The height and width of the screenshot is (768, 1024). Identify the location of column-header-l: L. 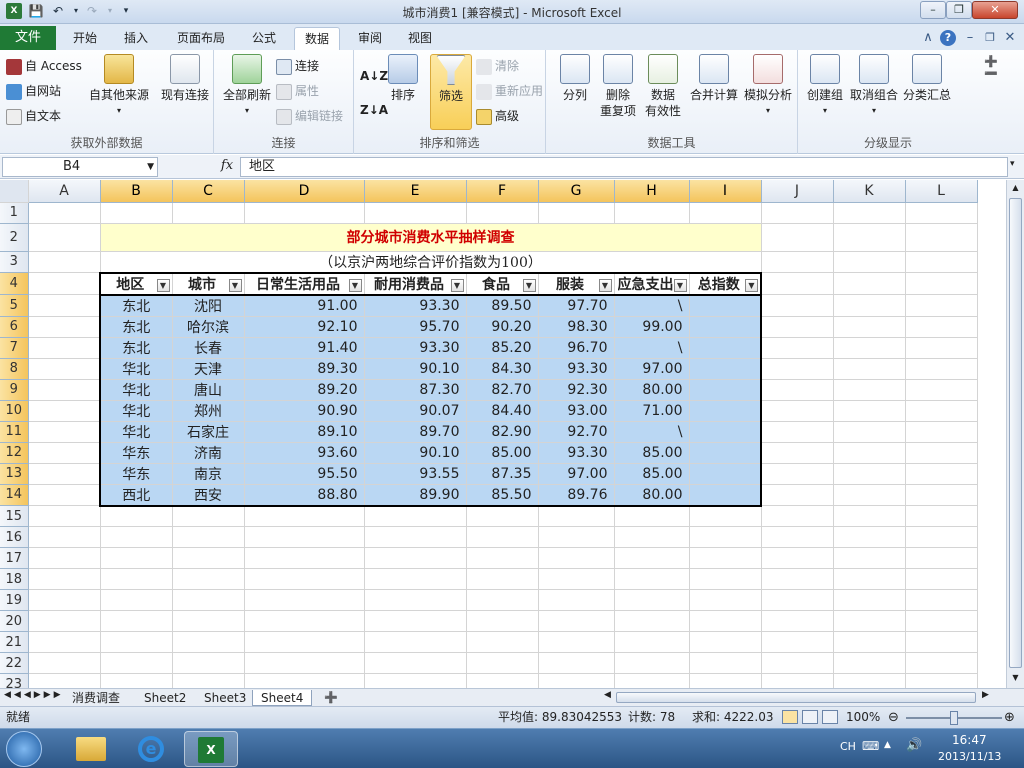
(941, 191).